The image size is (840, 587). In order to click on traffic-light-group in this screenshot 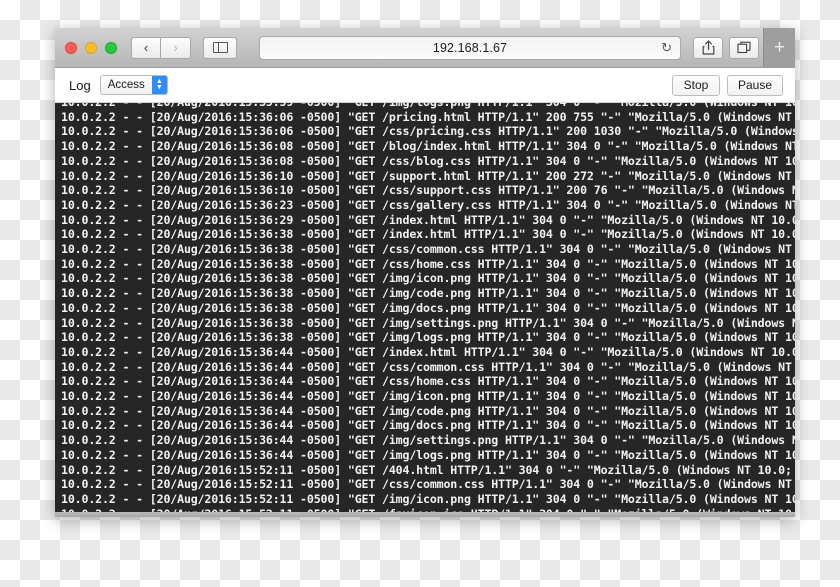, I will do `click(91, 47)`.